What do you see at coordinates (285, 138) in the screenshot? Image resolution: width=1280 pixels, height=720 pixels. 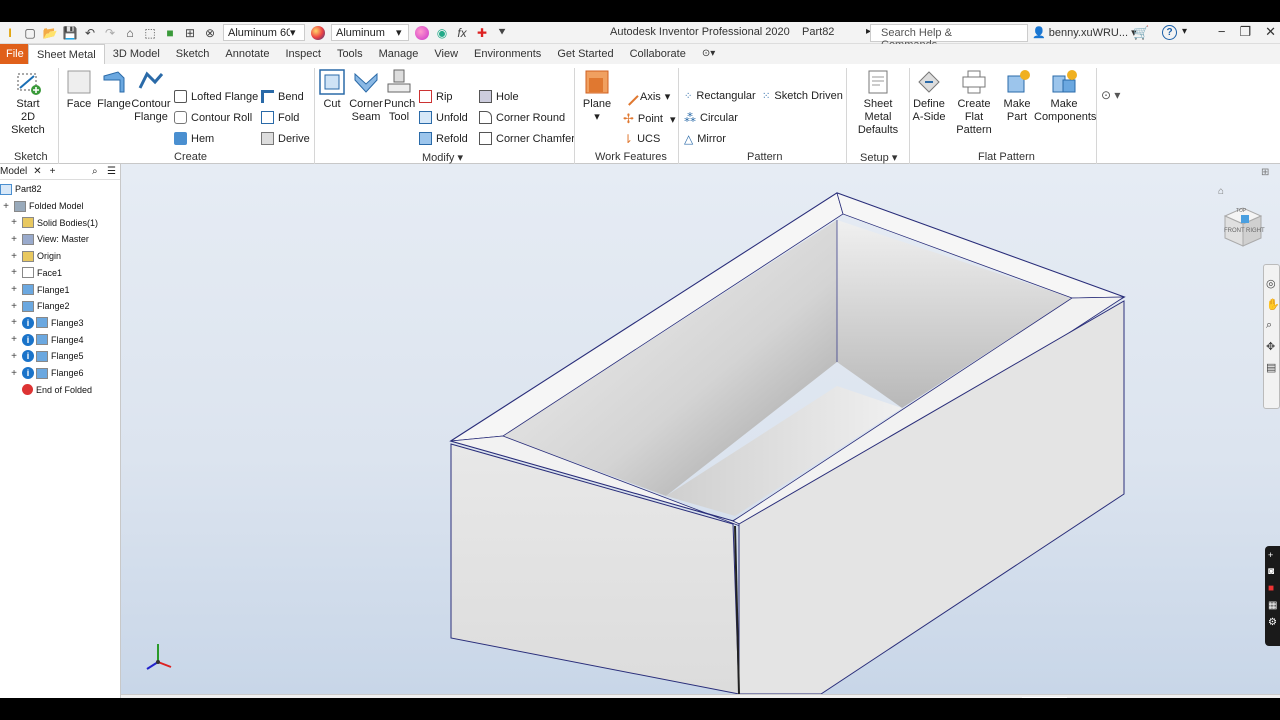 I see `derive-button: Derive` at bounding box center [285, 138].